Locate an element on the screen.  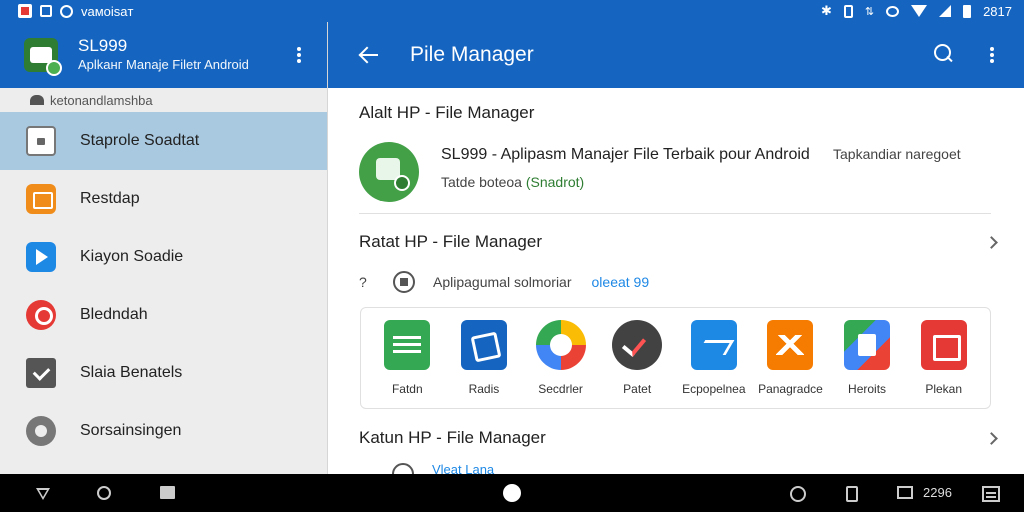
app-tile: Ecpopelnea is located at coordinates (714, 358).